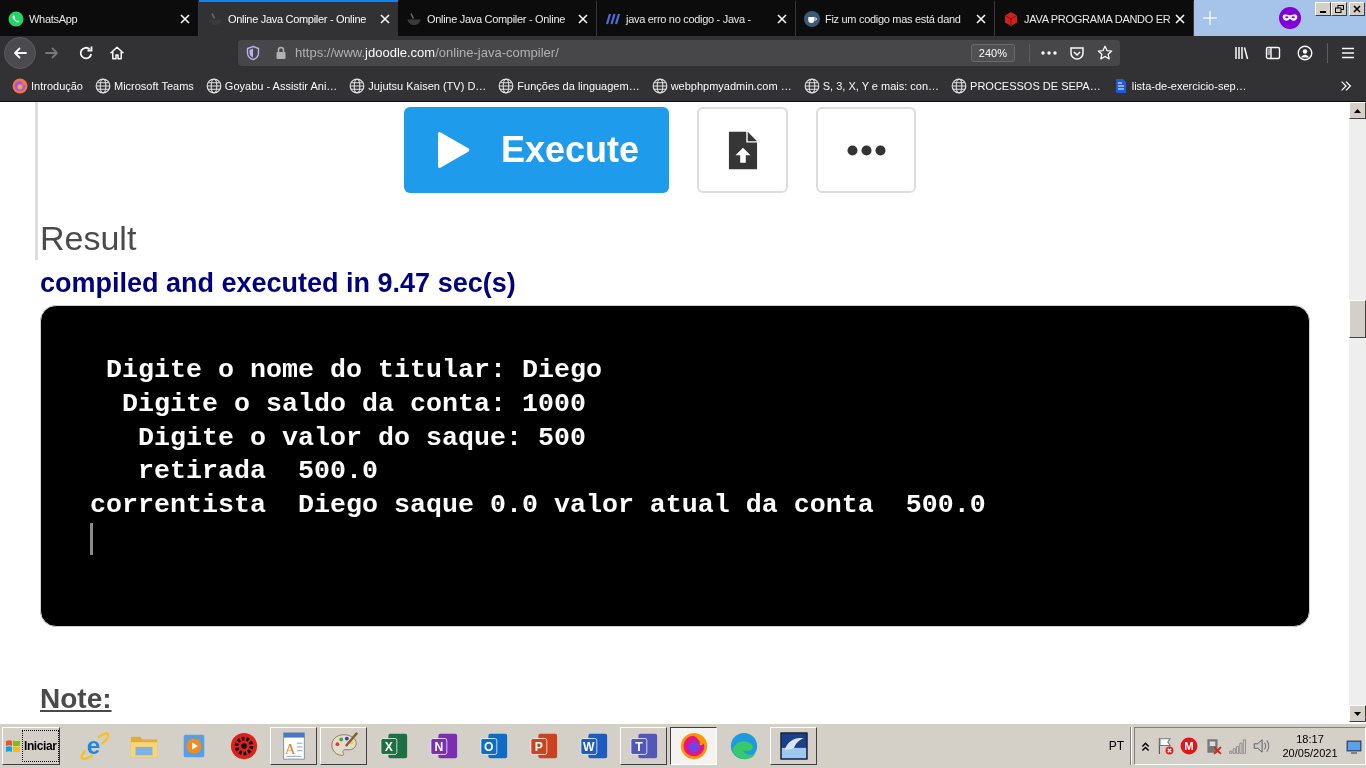 The width and height of the screenshot is (1366, 768). What do you see at coordinates (1213, 746) in the screenshot?
I see `device-cross-icon` at bounding box center [1213, 746].